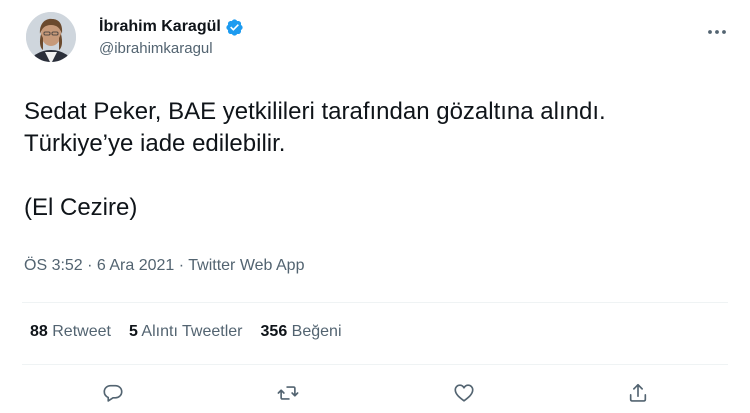 The height and width of the screenshot is (413, 750). I want to click on tweet-actions, so click(375, 393).